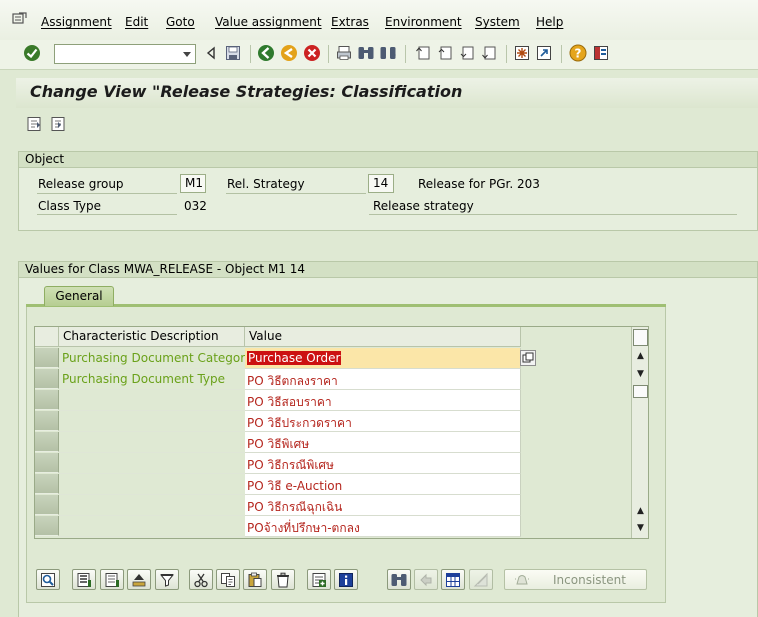  Describe the element at coordinates (195, 206) in the screenshot. I see `class-type-value: 032` at that location.